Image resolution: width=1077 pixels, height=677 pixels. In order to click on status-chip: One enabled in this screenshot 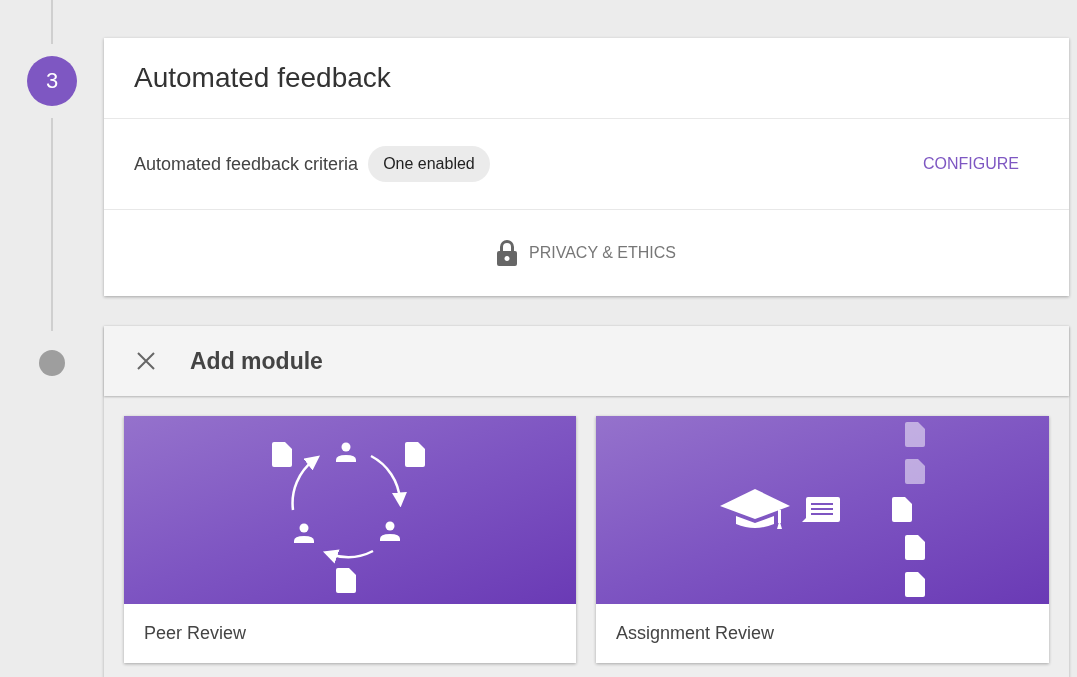, I will do `click(429, 164)`.